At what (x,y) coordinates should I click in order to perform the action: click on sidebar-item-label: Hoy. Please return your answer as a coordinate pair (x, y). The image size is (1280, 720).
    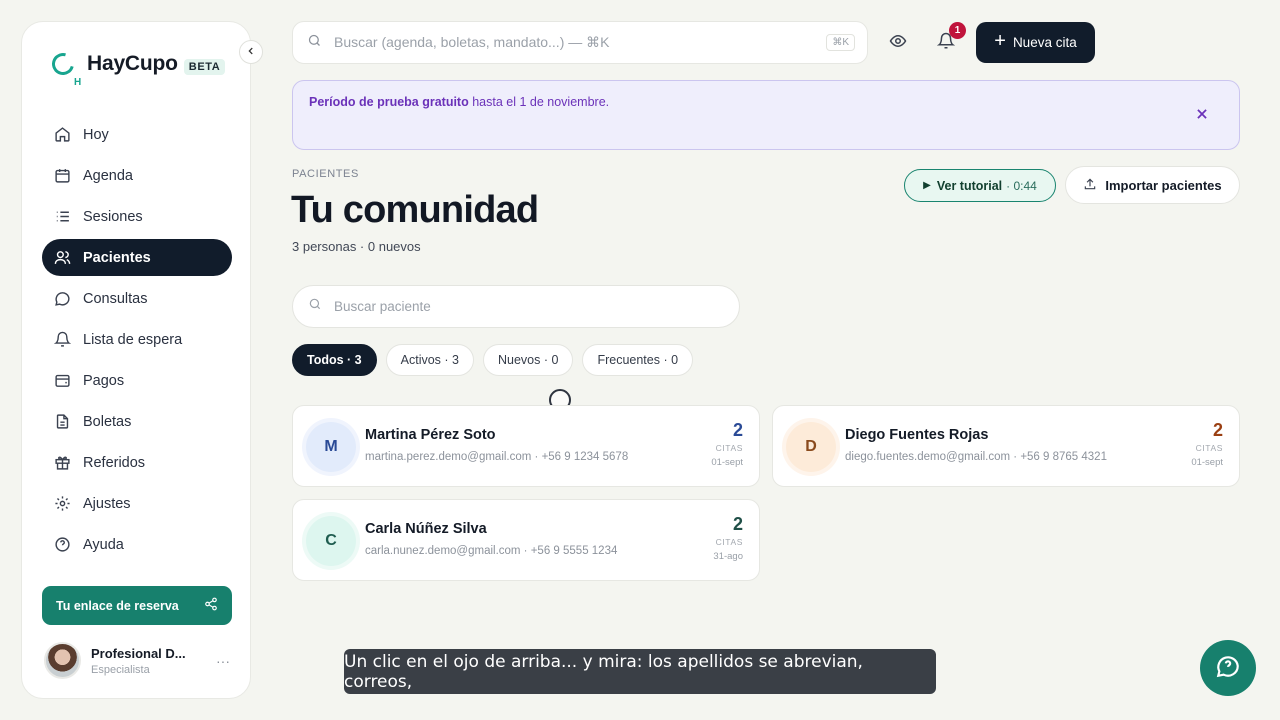
    Looking at the image, I should click on (96, 134).